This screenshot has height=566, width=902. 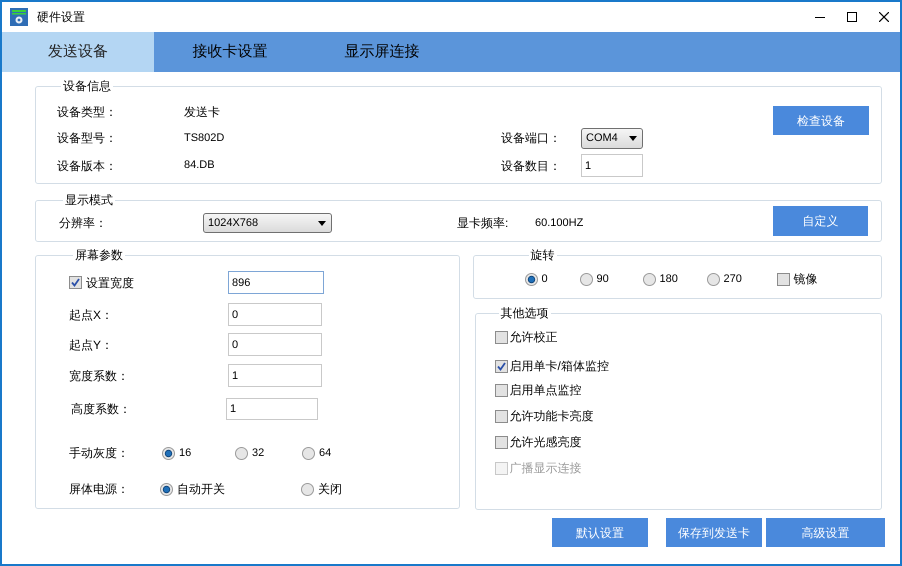 I want to click on group-title: 其他选项, so click(x=525, y=313).